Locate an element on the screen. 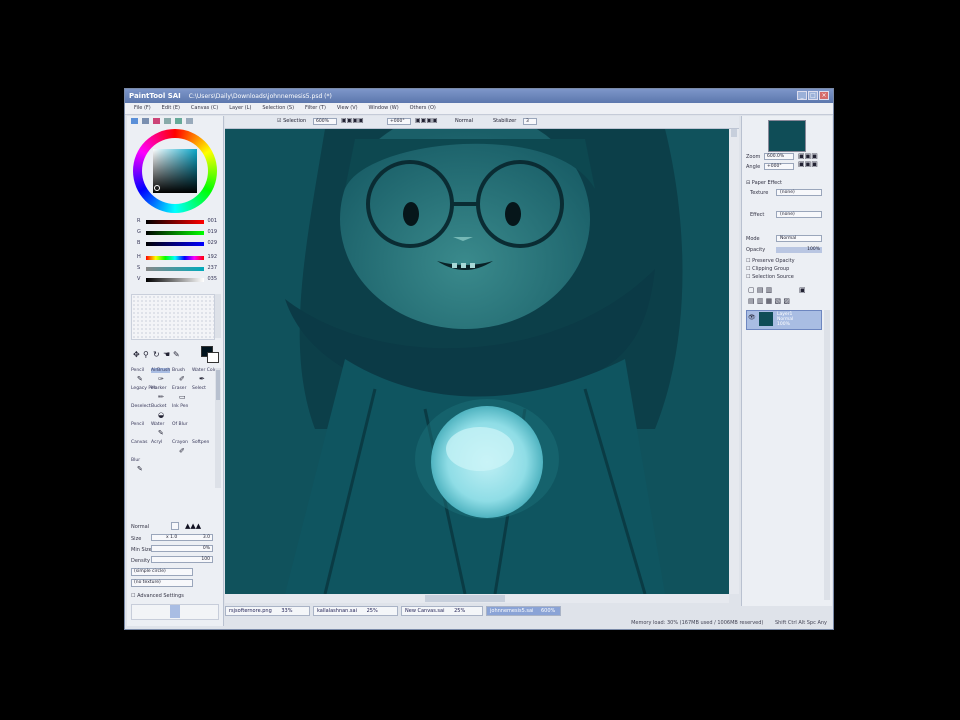 Image resolution: width=960 pixels, height=720 pixels. tab-johnnemesis5: johnnemesis5.sai 600% is located at coordinates (523, 611).